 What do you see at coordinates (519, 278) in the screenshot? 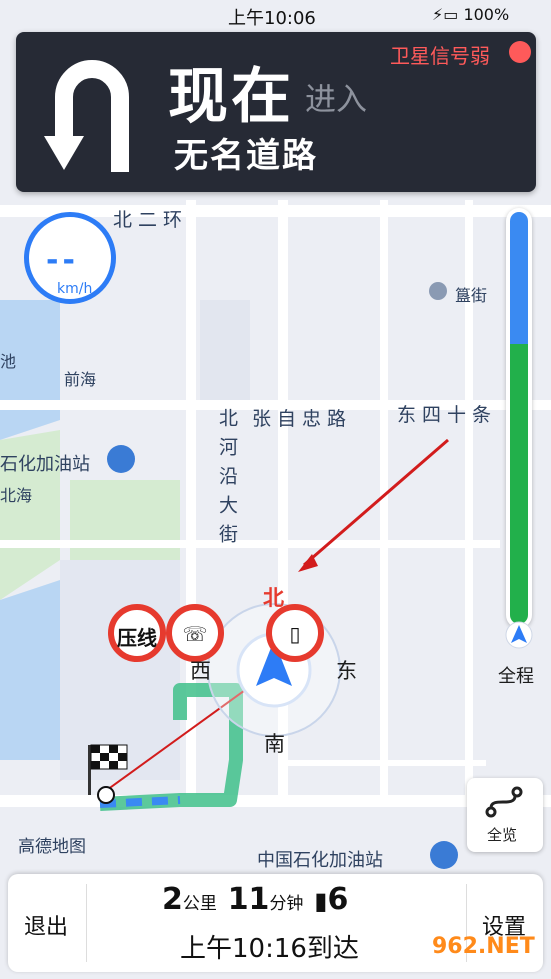
I see `progress-traveled` at bounding box center [519, 278].